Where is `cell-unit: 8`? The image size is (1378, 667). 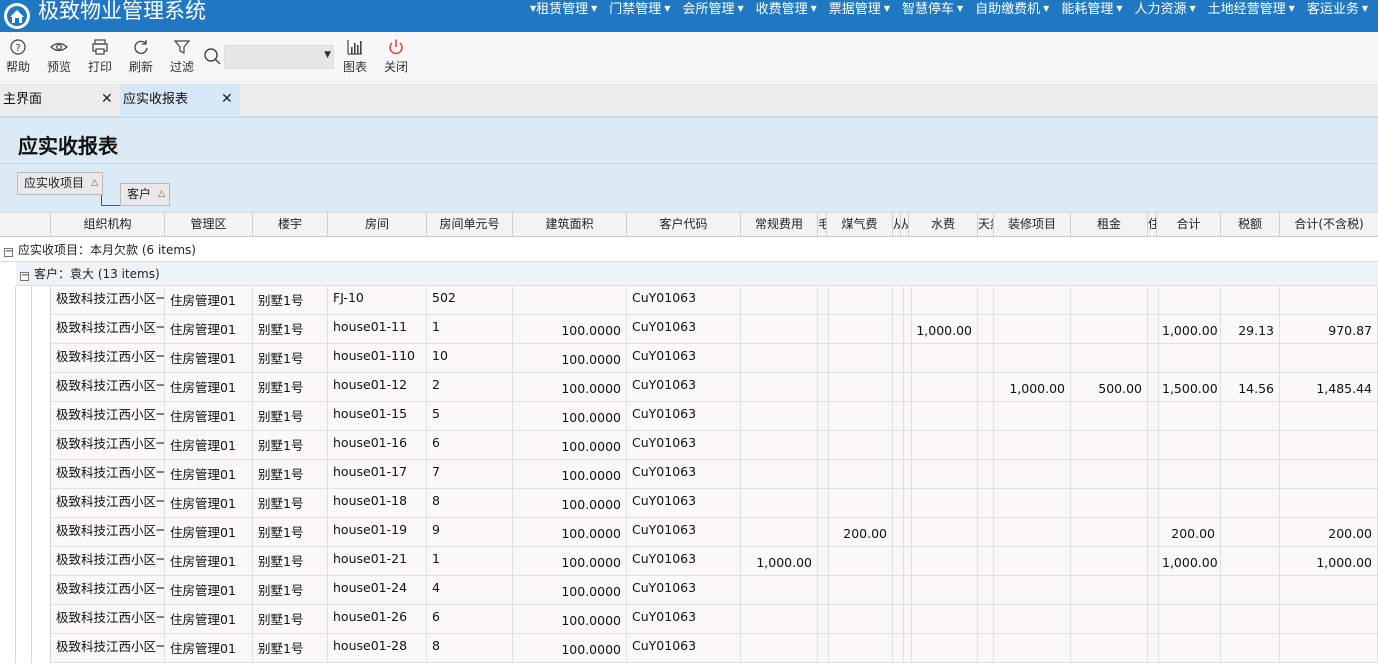
cell-unit: 8 is located at coordinates (470, 648).